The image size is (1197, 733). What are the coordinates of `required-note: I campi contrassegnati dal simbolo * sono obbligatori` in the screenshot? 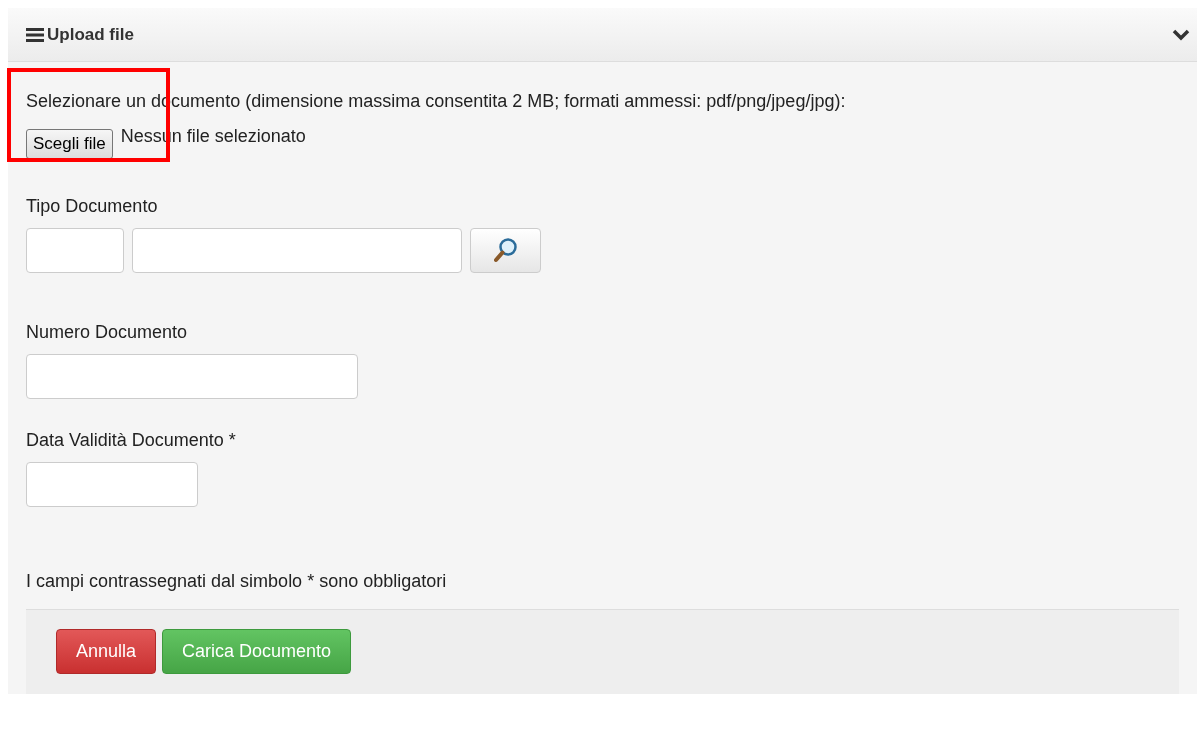 It's located at (237, 581).